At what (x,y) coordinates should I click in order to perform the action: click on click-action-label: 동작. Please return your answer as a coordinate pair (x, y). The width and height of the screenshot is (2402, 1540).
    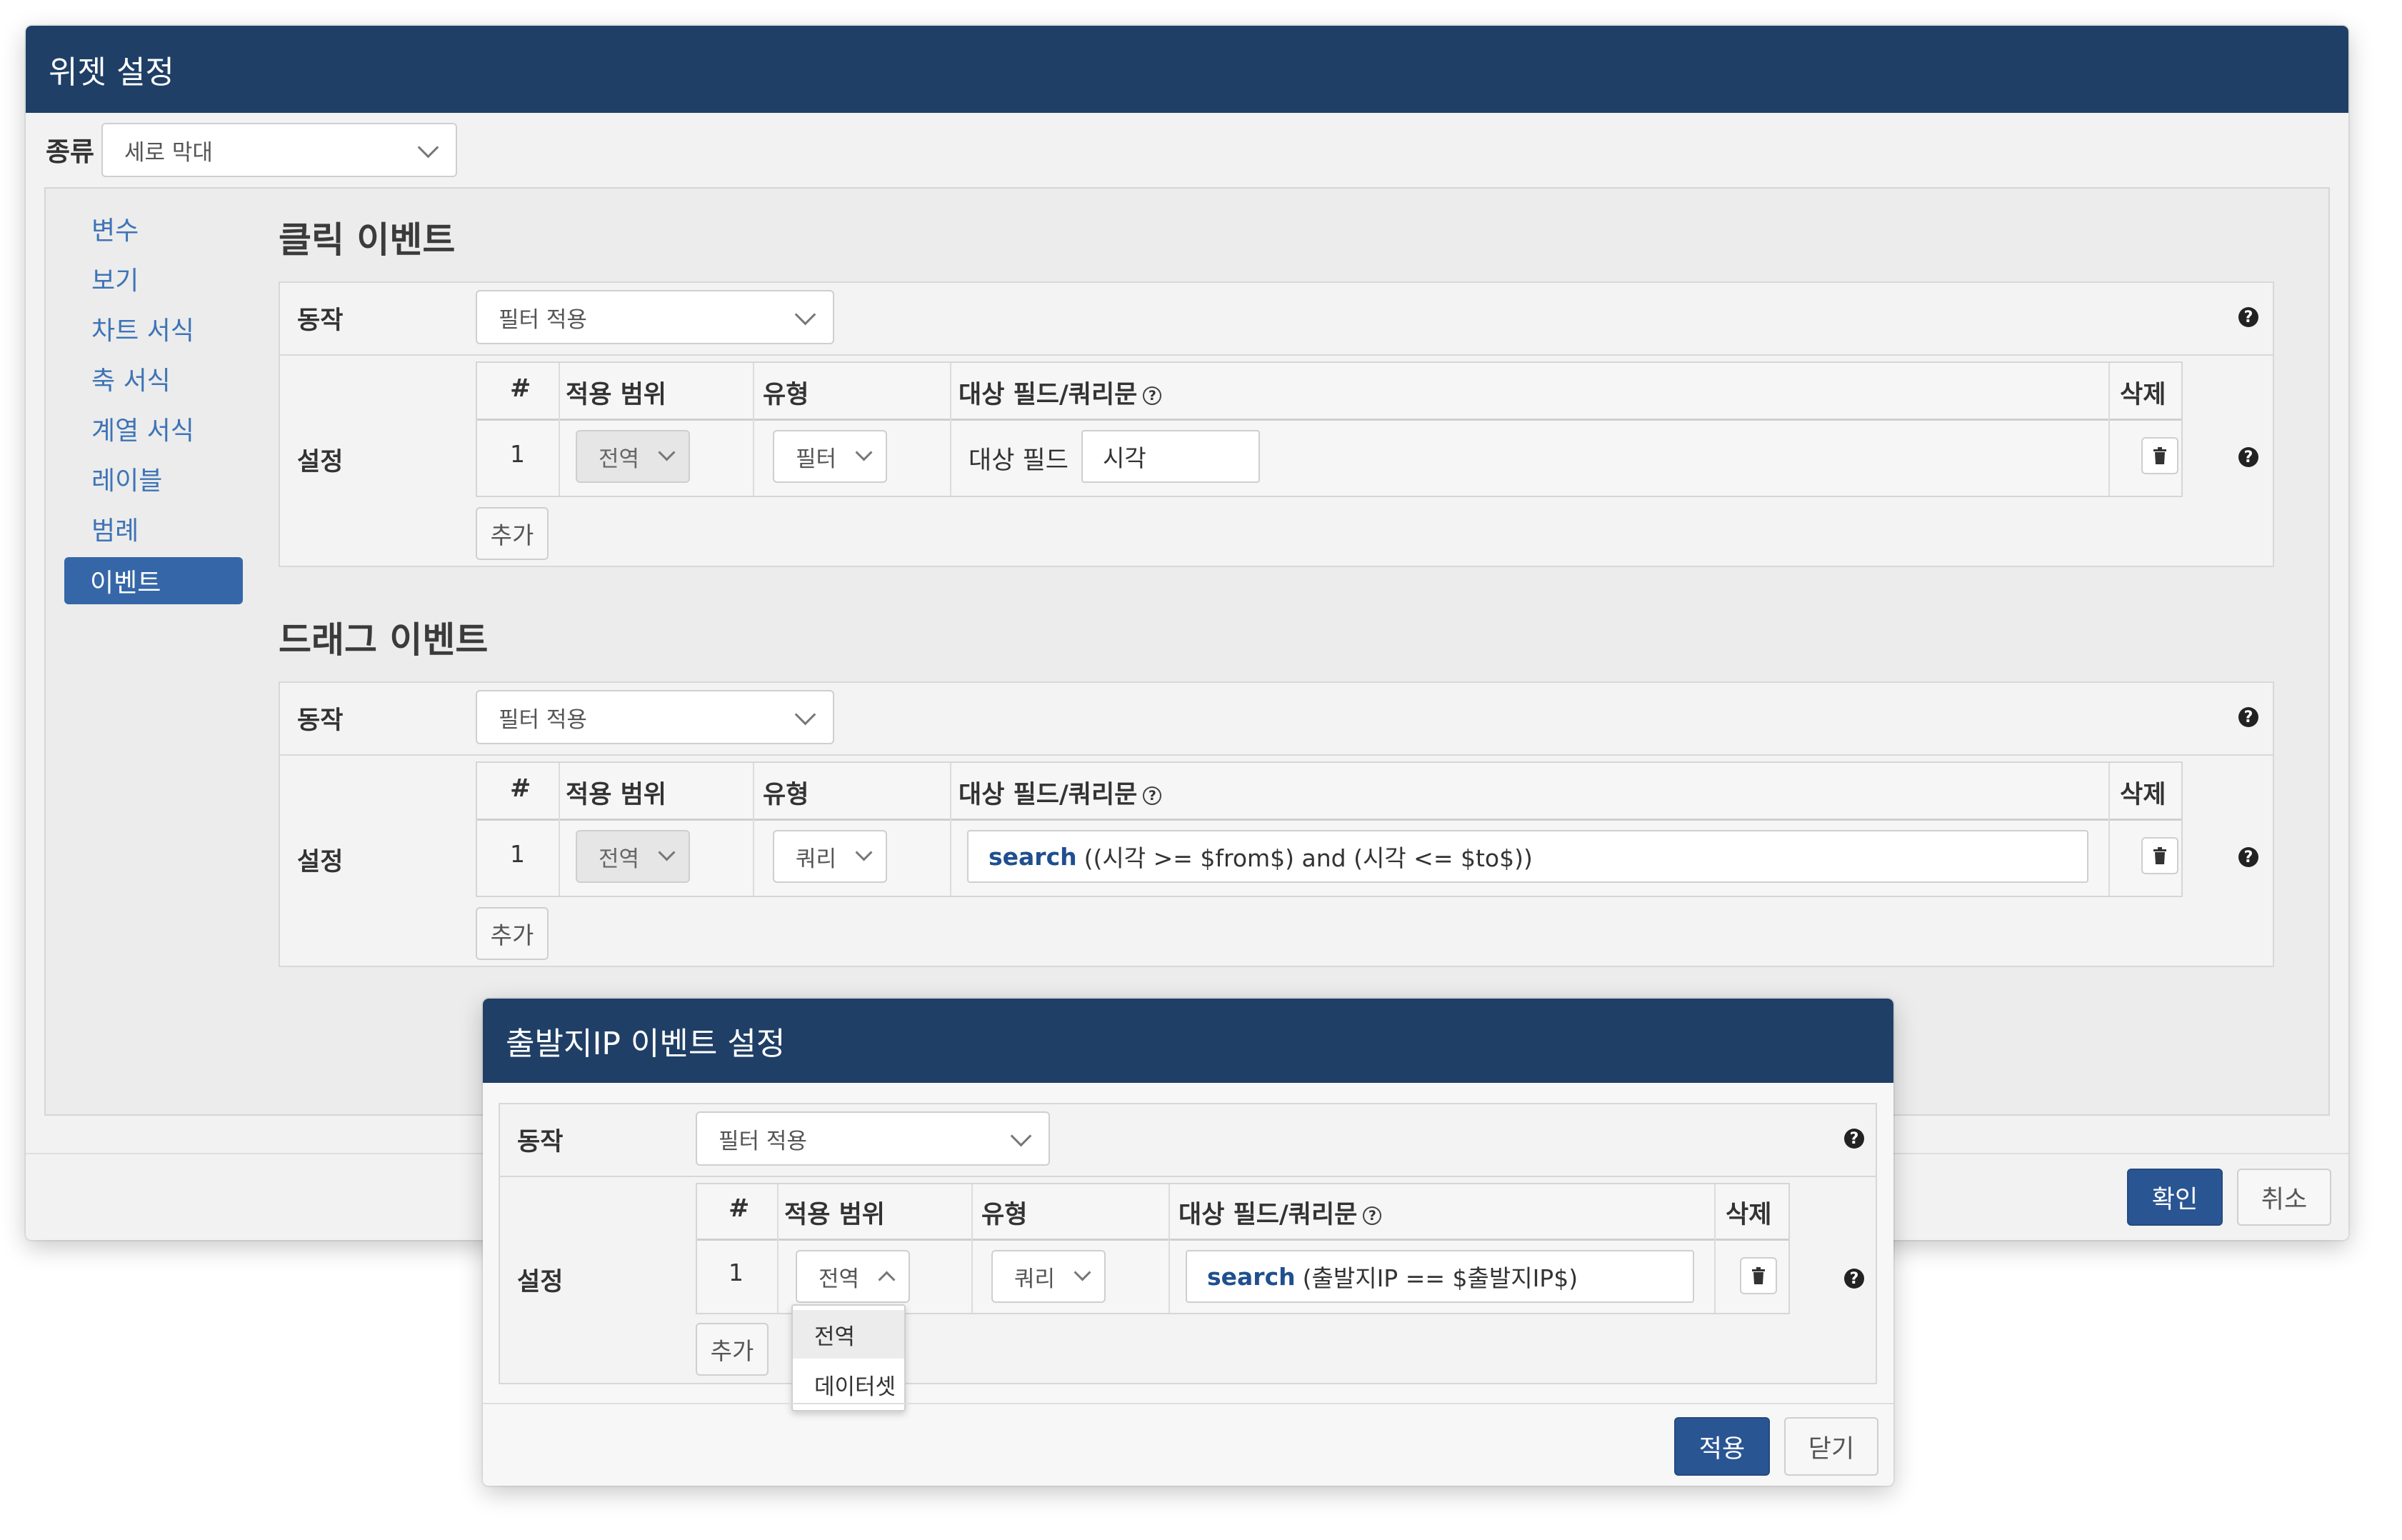
    Looking at the image, I should click on (320, 320).